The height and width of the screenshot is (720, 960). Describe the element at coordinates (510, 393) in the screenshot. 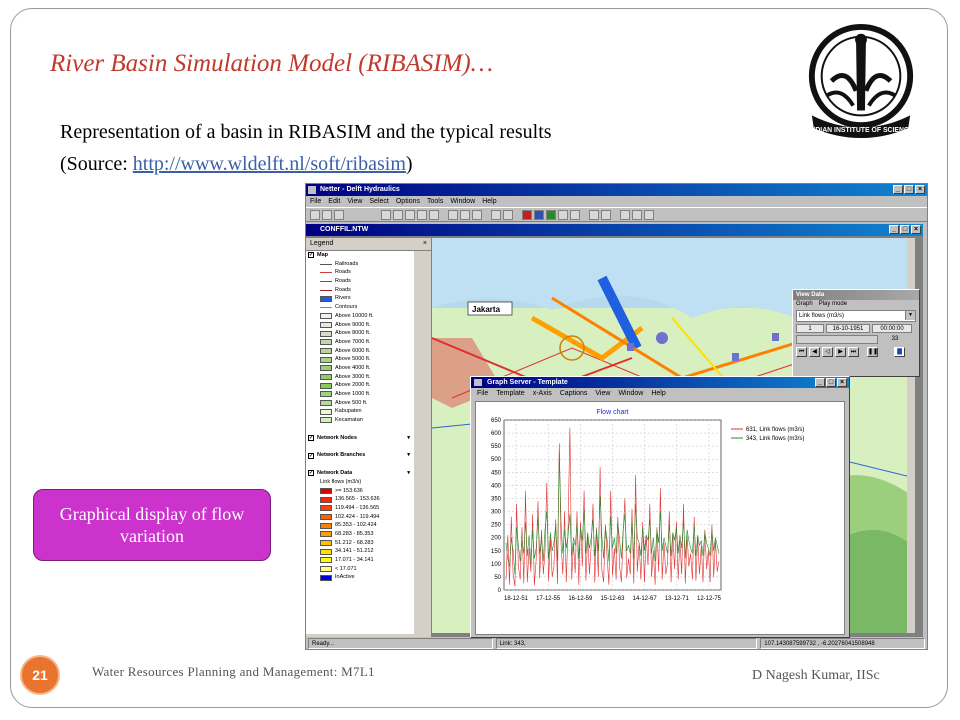

I see `graph-menu-template: Template` at that location.